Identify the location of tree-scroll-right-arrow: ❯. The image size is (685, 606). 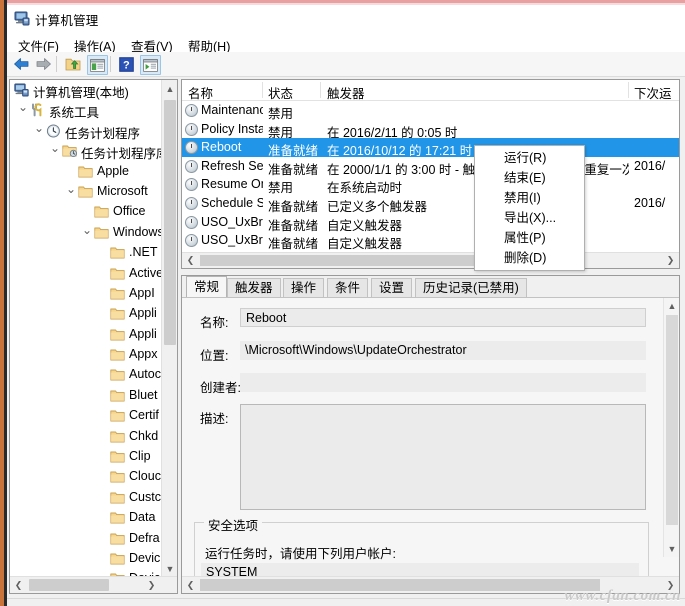
(151, 585).